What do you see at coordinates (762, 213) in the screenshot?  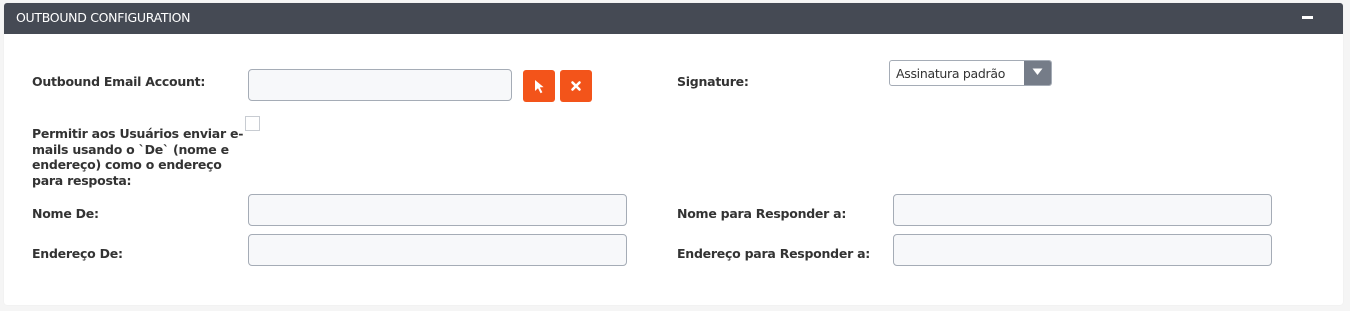 I see `reply-to-name-label: Nome para Responder a:` at bounding box center [762, 213].